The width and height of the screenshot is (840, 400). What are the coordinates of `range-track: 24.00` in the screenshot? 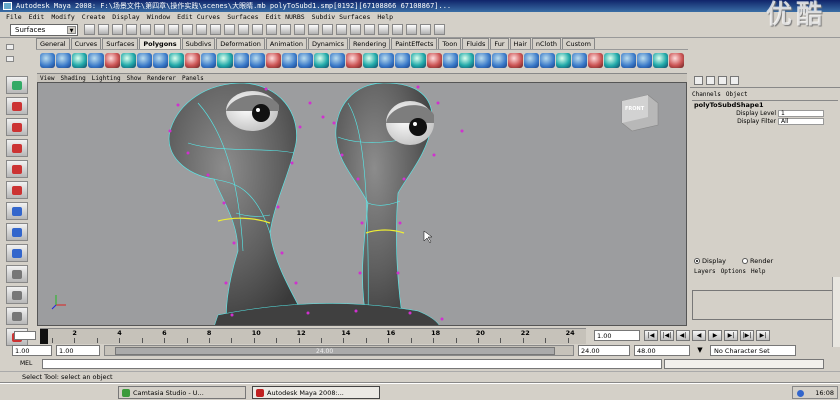 It's located at (339, 350).